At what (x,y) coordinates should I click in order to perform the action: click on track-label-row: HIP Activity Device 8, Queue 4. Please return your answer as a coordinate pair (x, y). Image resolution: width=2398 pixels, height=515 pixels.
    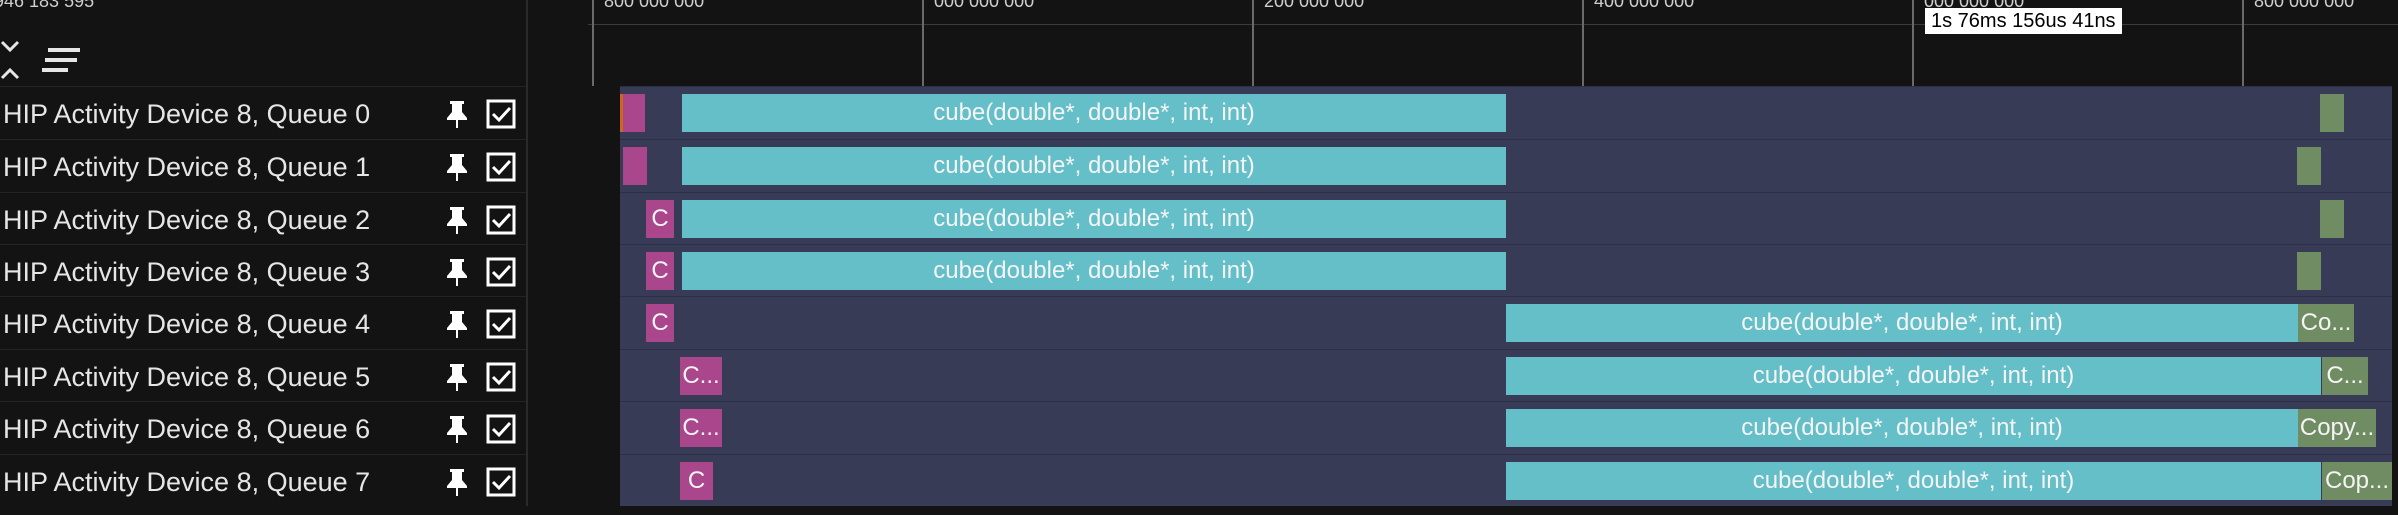
    Looking at the image, I should click on (263, 322).